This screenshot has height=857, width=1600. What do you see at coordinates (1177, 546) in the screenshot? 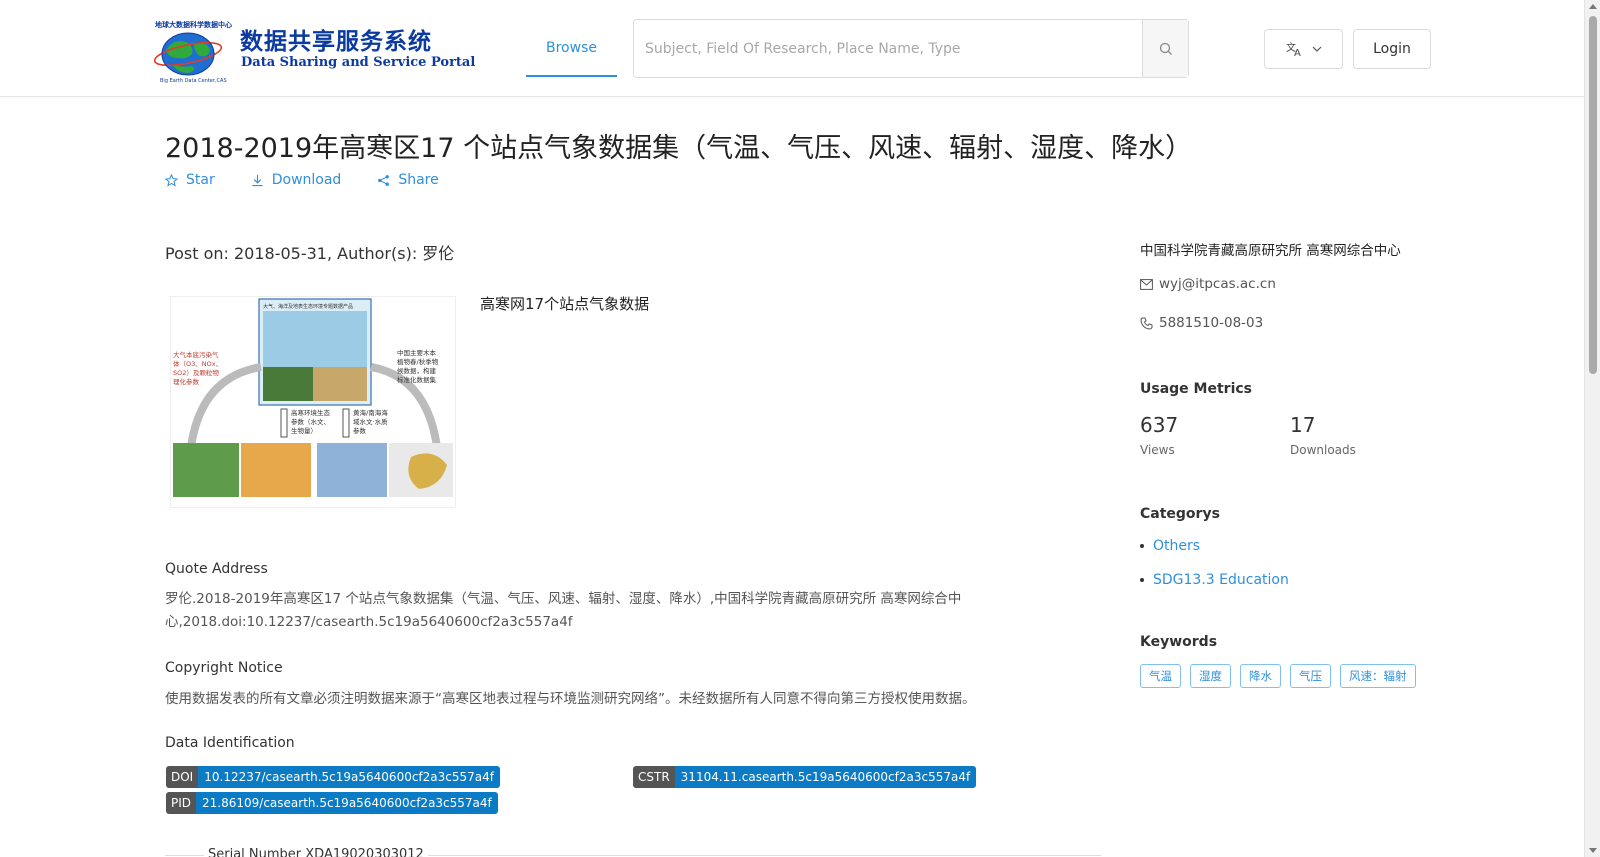
I see `category-label: Others` at bounding box center [1177, 546].